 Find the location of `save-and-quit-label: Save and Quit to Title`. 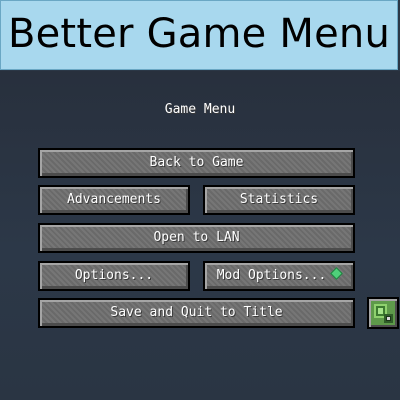

save-and-quit-label: Save and Quit to Title is located at coordinates (196, 312).